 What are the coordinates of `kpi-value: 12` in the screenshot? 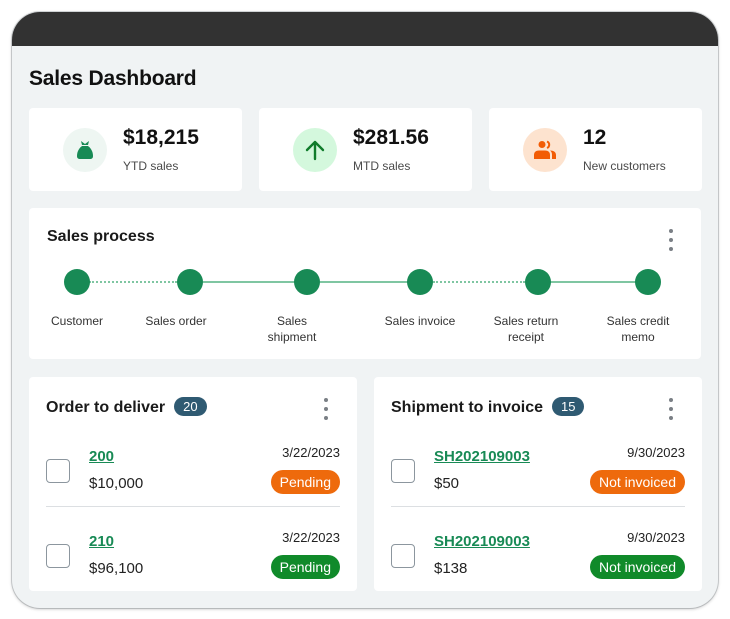 It's located at (595, 137).